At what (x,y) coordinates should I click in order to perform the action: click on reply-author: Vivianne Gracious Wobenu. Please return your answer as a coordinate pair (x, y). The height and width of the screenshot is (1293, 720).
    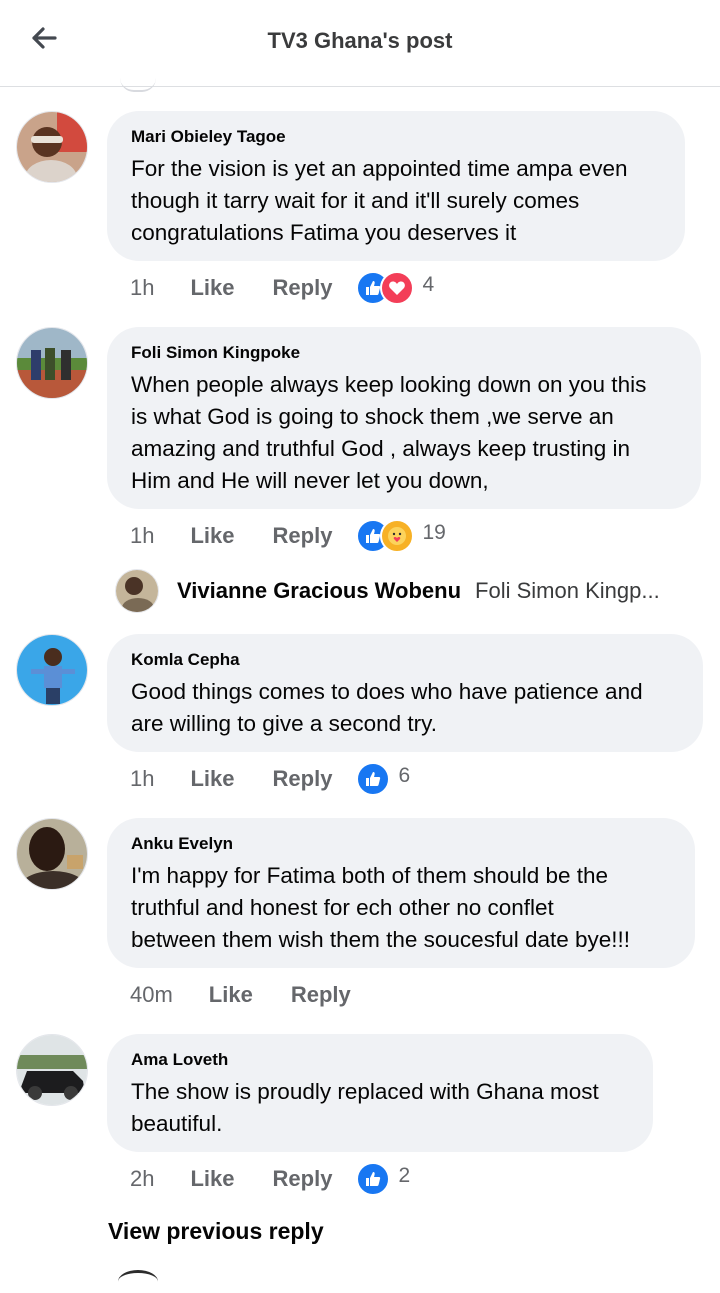
    Looking at the image, I should click on (319, 591).